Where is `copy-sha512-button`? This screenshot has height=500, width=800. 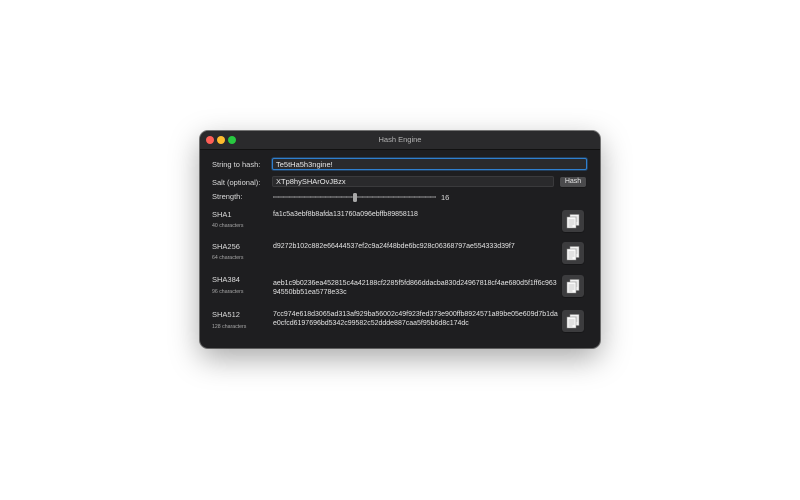
copy-sha512-button is located at coordinates (573, 321).